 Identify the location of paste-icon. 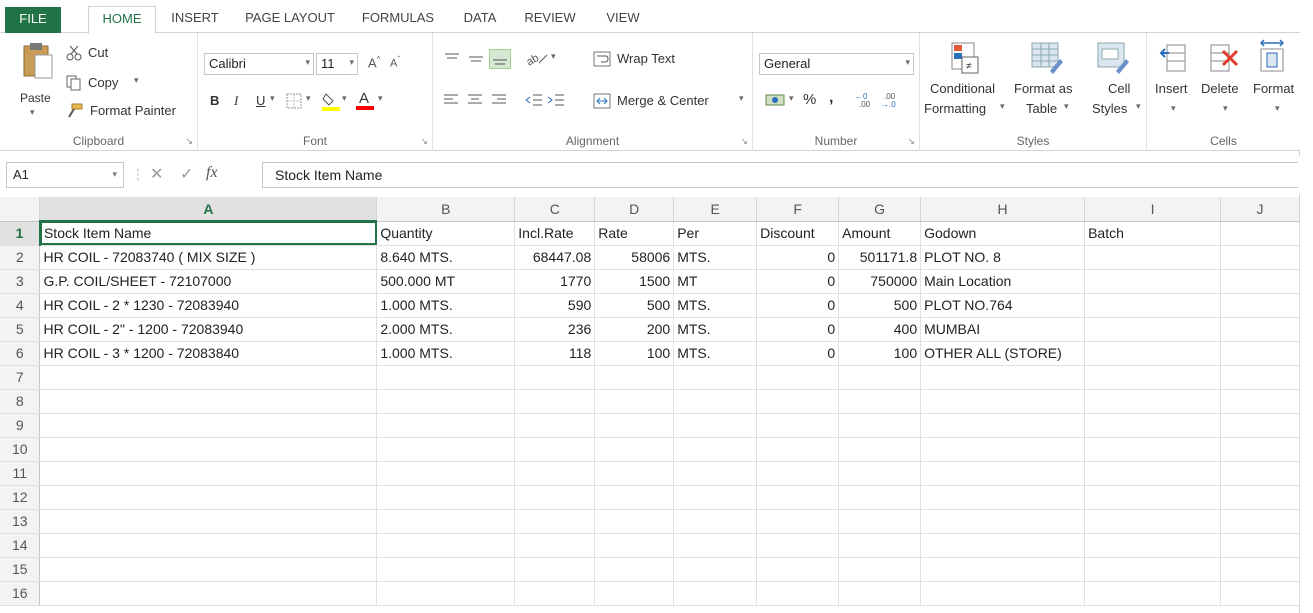
(38, 63).